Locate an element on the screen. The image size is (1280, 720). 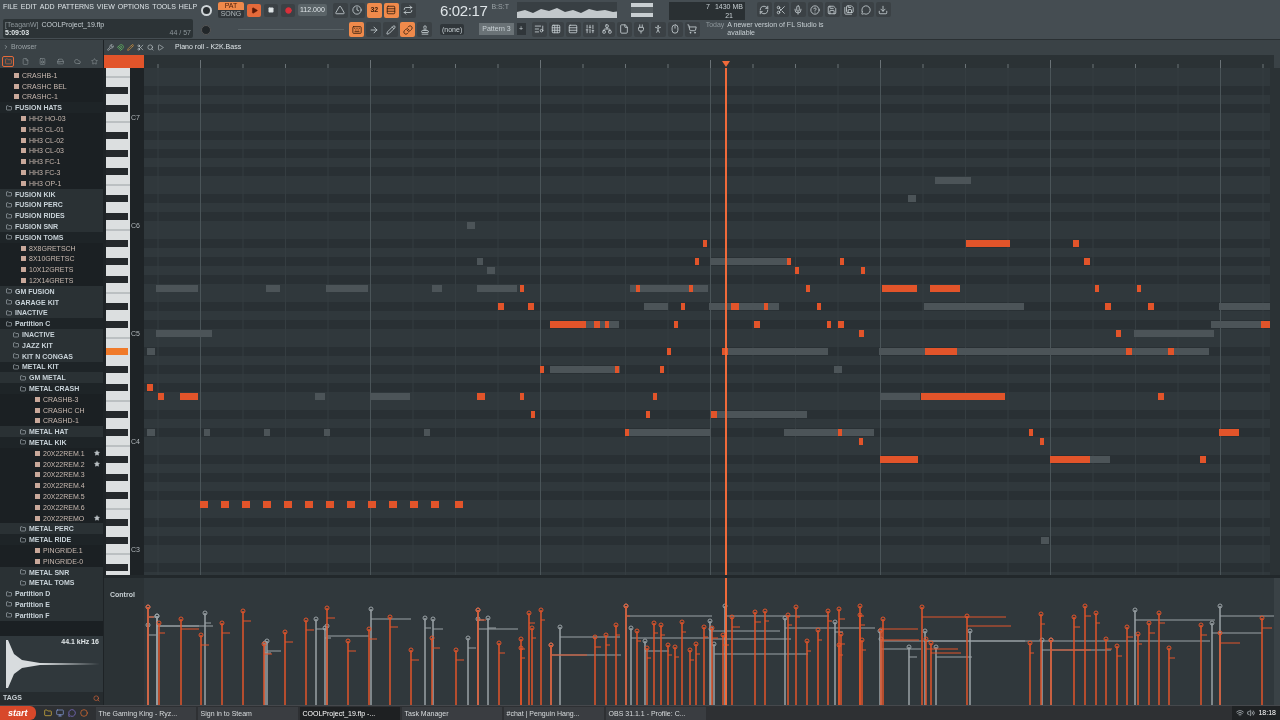
song-time: 6:02:17 is located at coordinates (464, 11).